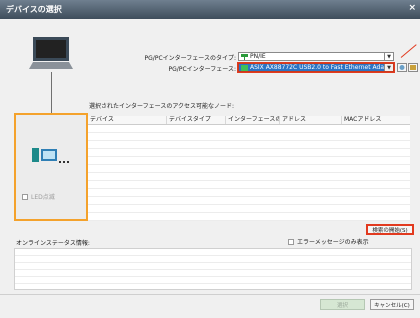 This screenshot has height=318, width=420. Describe the element at coordinates (213, 269) in the screenshot. I see `online-status-panel` at that location.